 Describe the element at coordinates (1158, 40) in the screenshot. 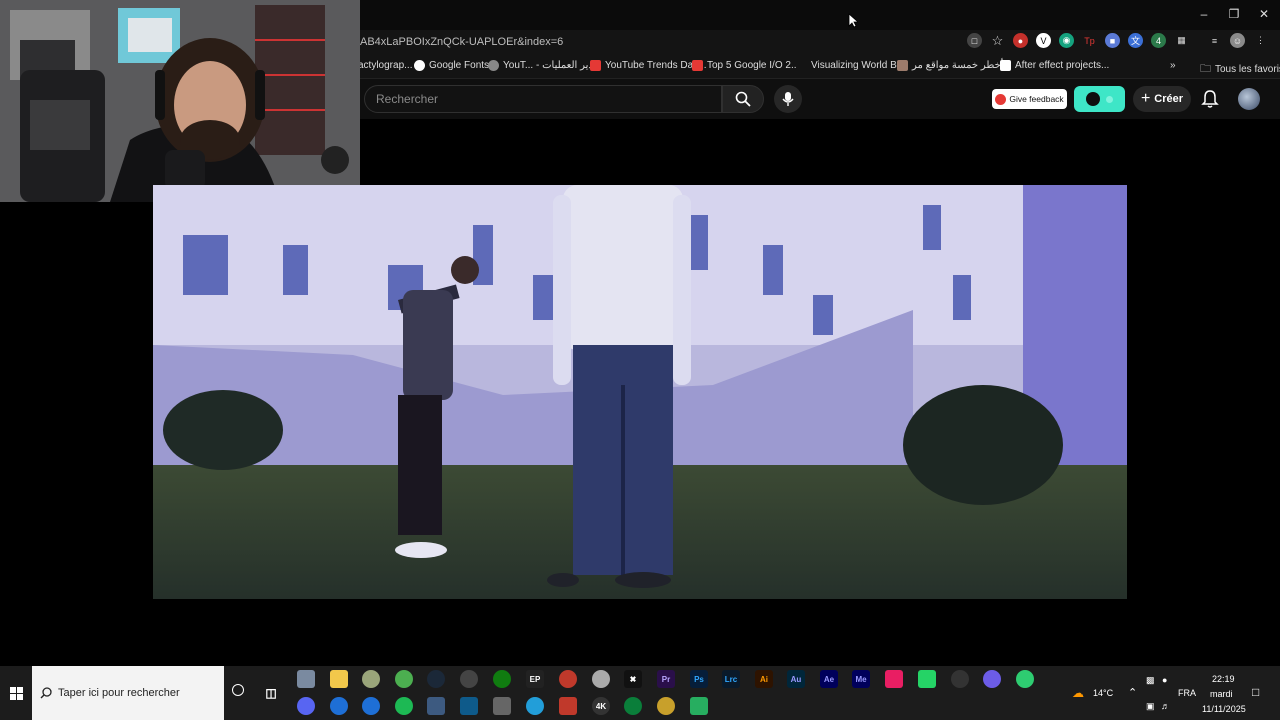

I see `extension-icon: 4` at that location.